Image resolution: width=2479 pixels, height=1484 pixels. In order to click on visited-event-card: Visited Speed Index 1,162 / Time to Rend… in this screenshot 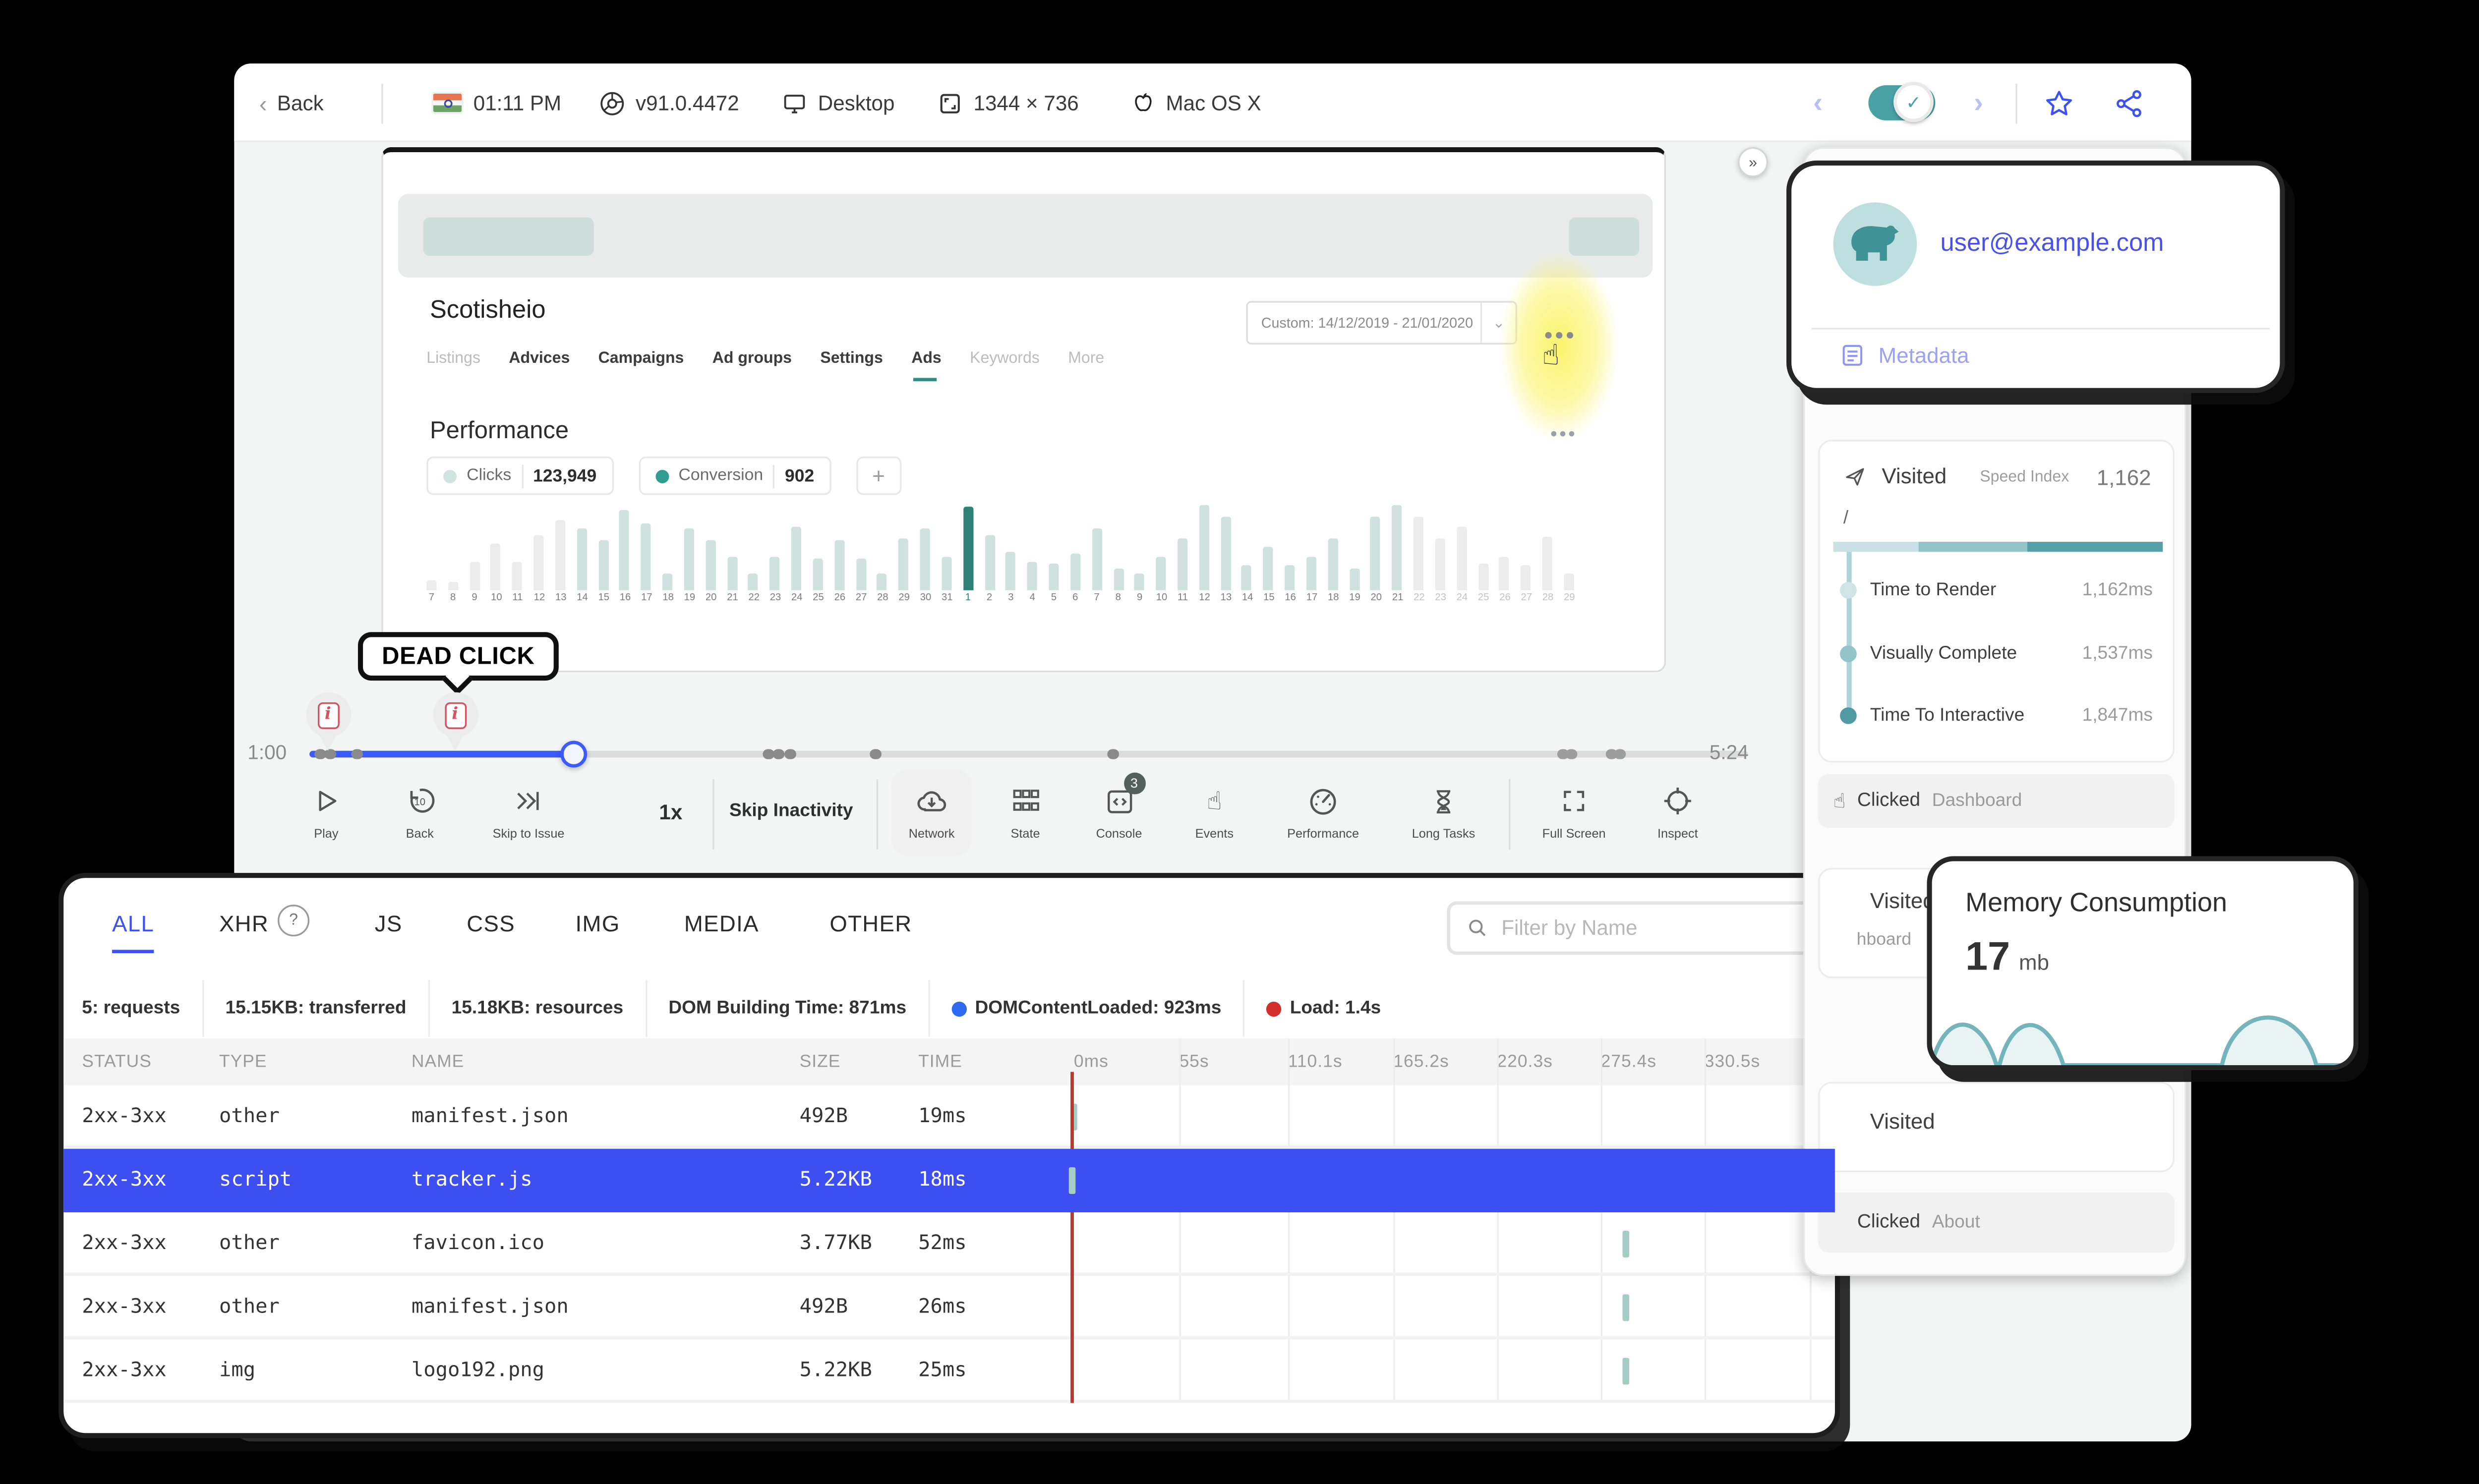, I will do `click(1997, 601)`.